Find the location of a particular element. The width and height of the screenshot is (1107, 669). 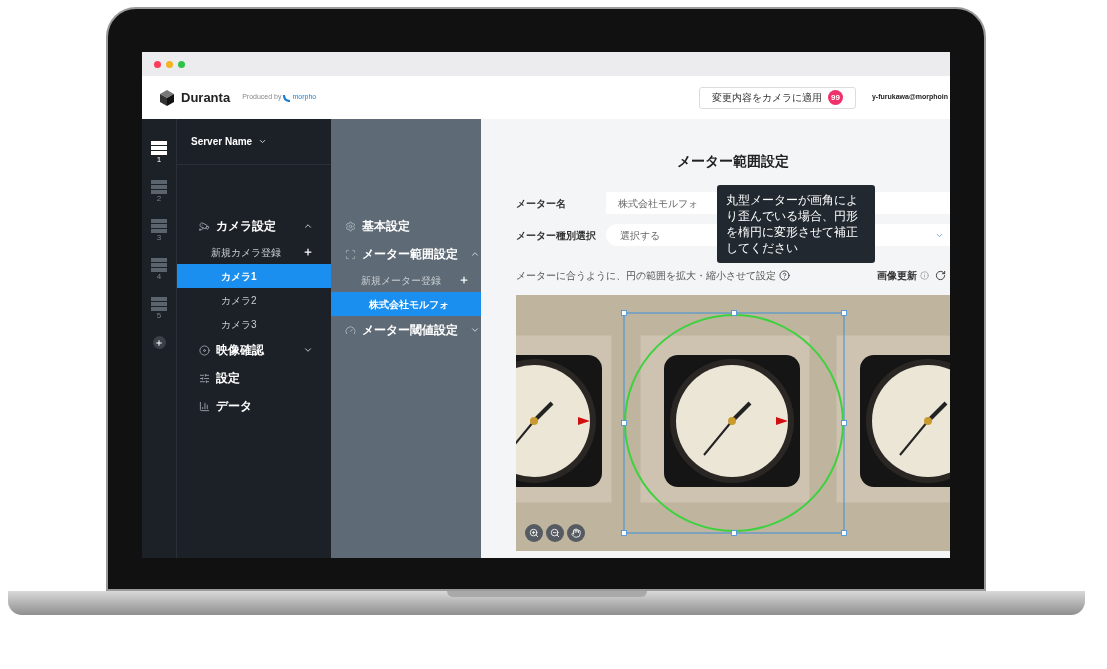

menu-item: 基本設定 is located at coordinates (406, 226).